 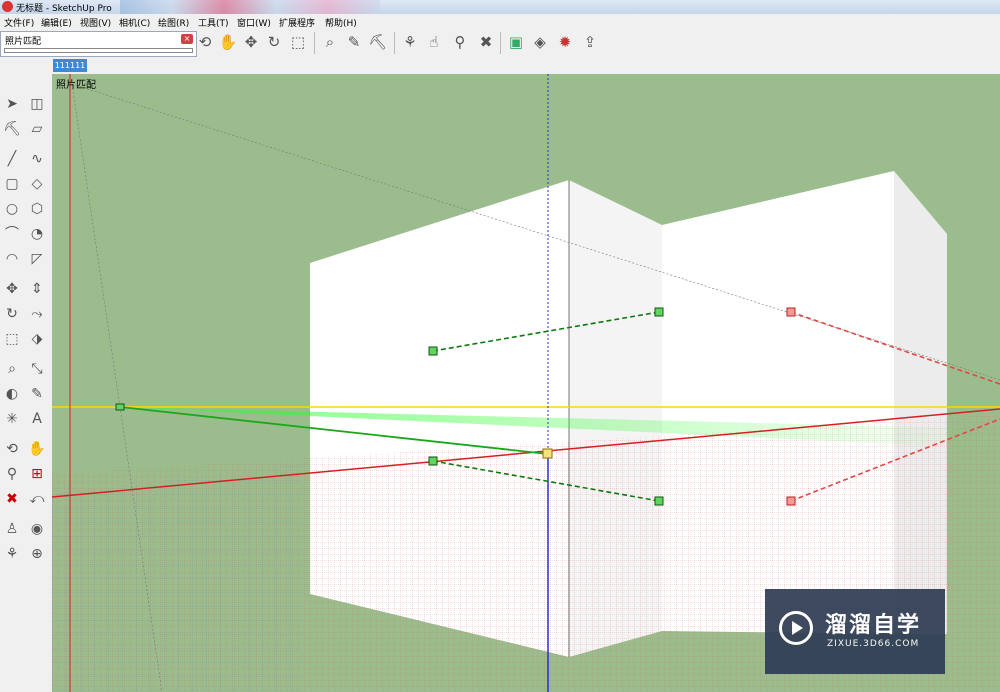 I want to click on rotated-rect-icon: ◇, so click(x=37, y=184).